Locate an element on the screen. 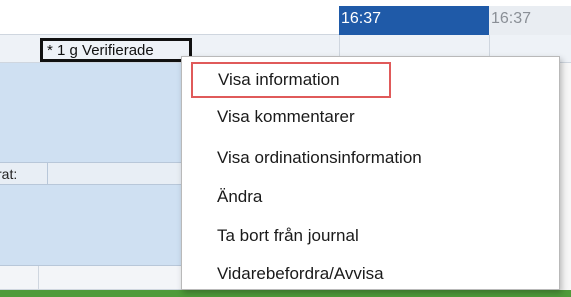 The height and width of the screenshot is (297, 571). time-column-header-active: 16:37 is located at coordinates (414, 20).